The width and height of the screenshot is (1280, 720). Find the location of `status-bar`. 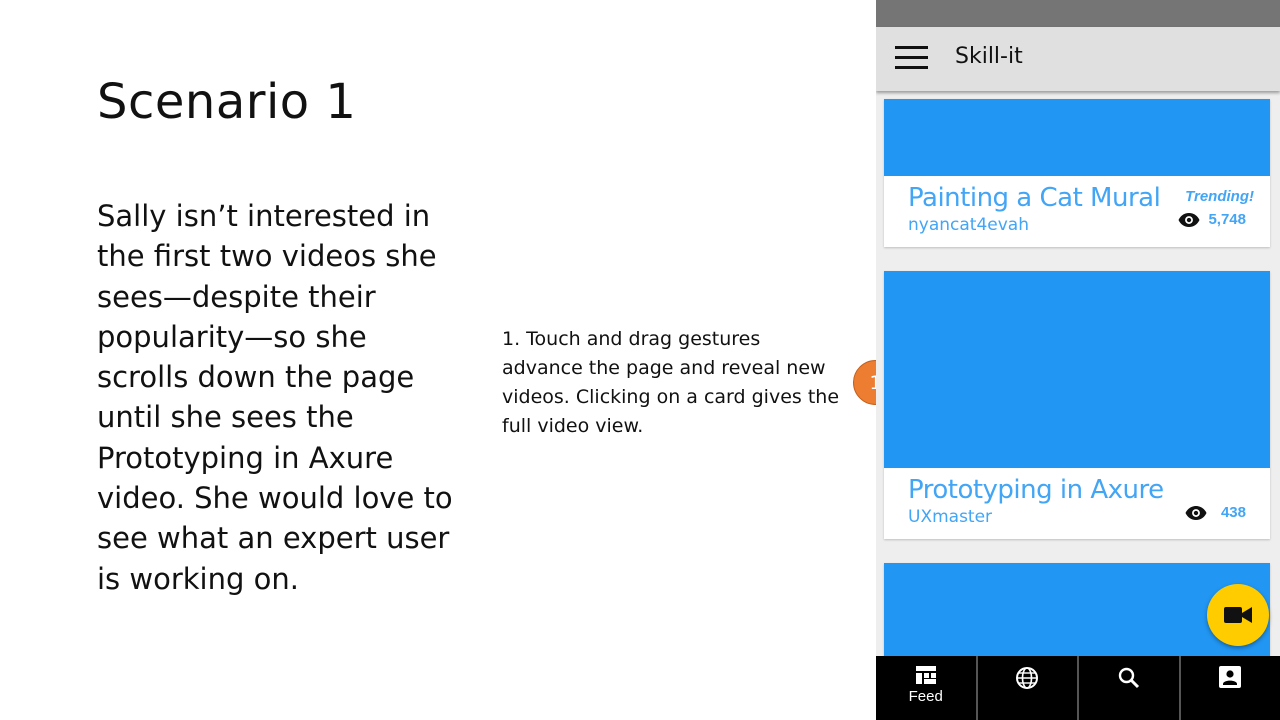

status-bar is located at coordinates (1078, 13).